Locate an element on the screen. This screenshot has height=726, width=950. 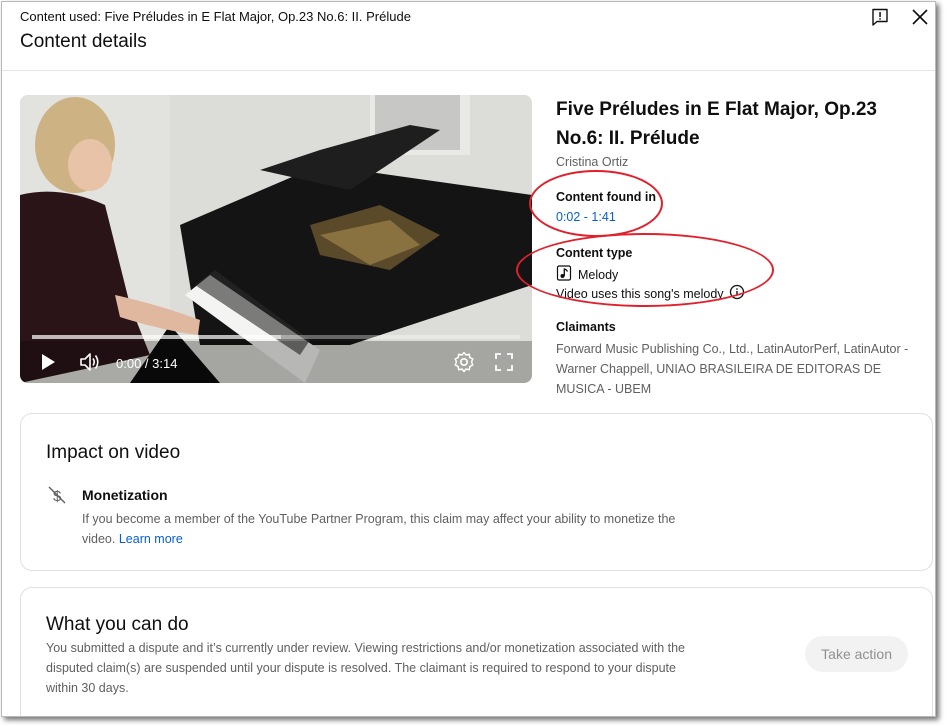
play-icon is located at coordinates (48, 362).